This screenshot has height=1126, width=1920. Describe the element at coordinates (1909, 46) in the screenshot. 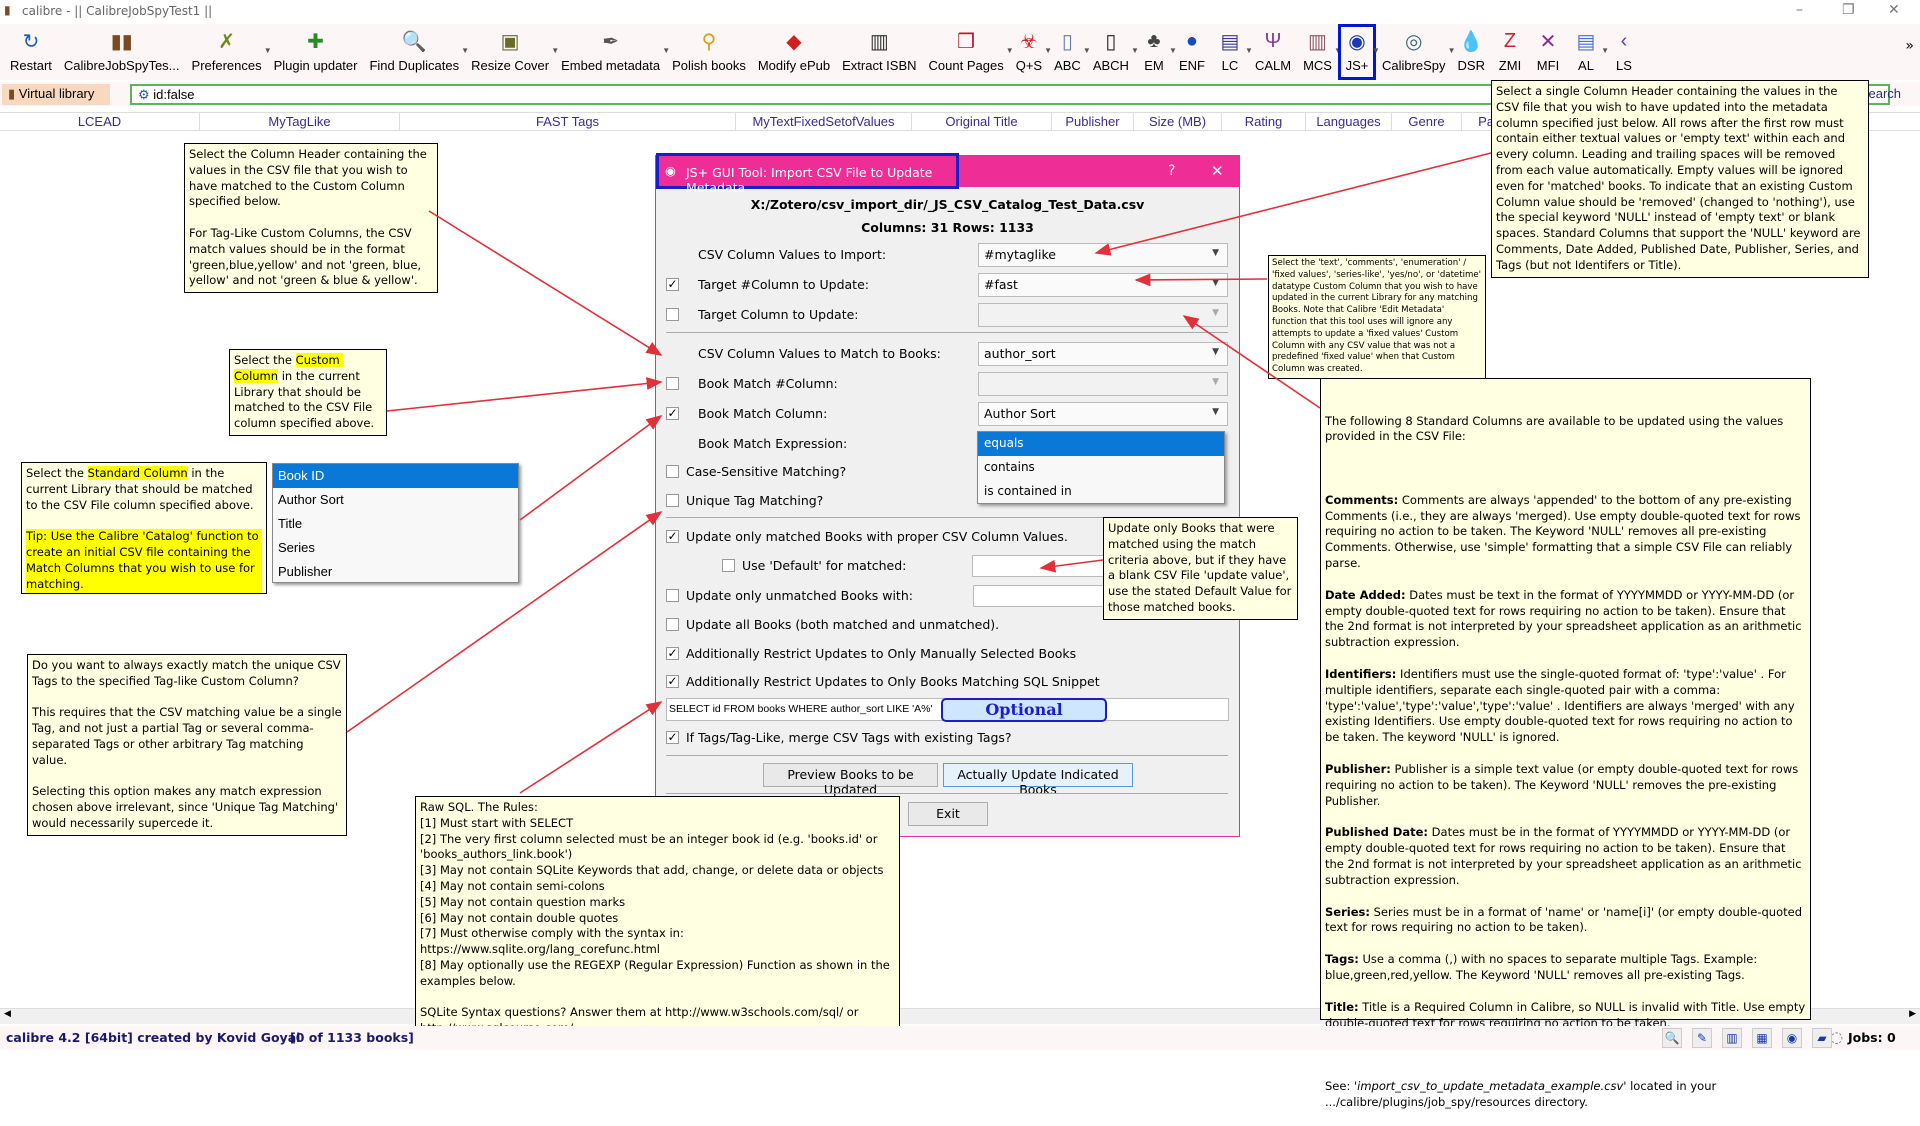

I see `toolbar-overflow-button: »` at that location.